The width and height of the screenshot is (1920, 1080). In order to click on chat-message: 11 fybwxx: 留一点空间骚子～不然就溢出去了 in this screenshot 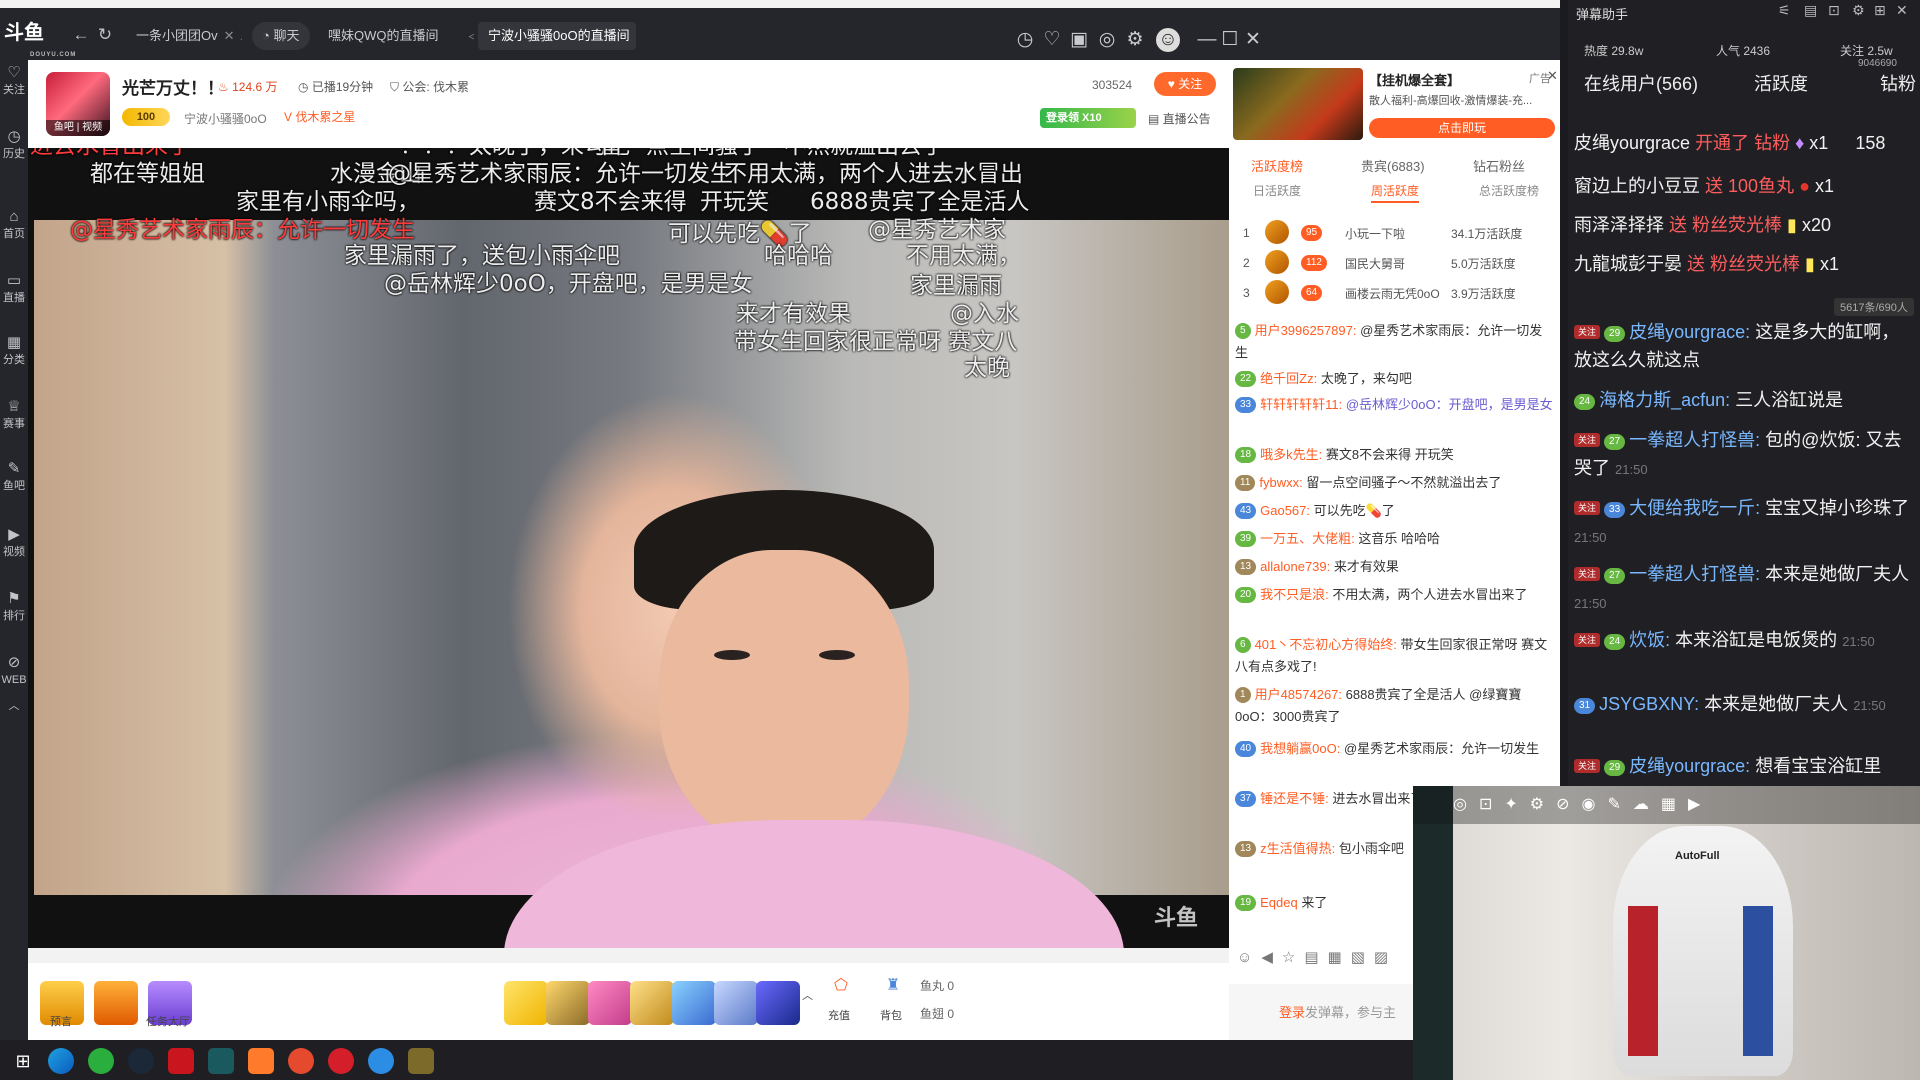, I will do `click(1395, 483)`.